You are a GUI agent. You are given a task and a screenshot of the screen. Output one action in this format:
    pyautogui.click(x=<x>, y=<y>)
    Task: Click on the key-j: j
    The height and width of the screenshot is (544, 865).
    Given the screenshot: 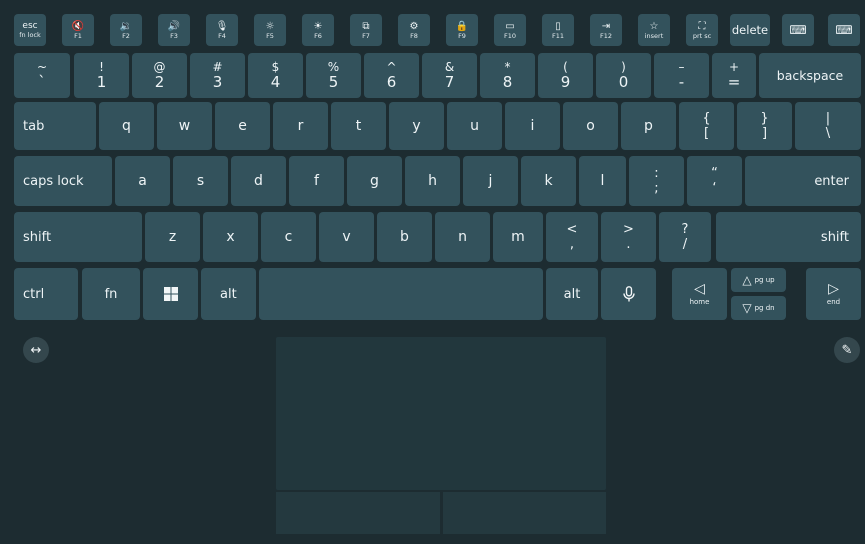 What is the action you would take?
    pyautogui.click(x=490, y=181)
    